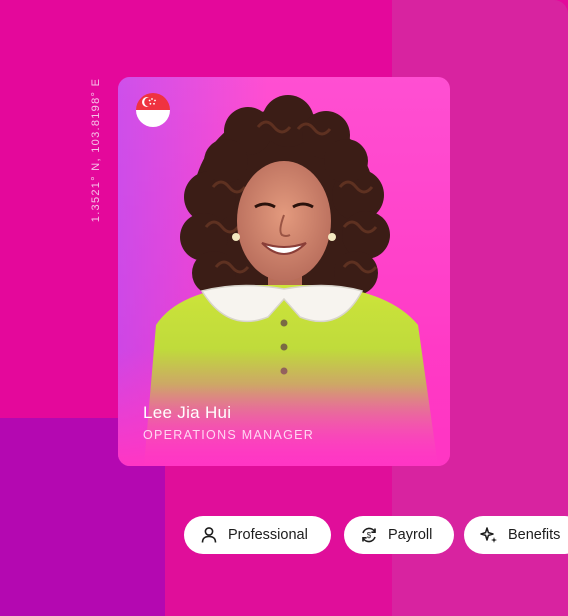 The width and height of the screenshot is (568, 616). I want to click on payroll-chip: $ Payroll, so click(399, 535).